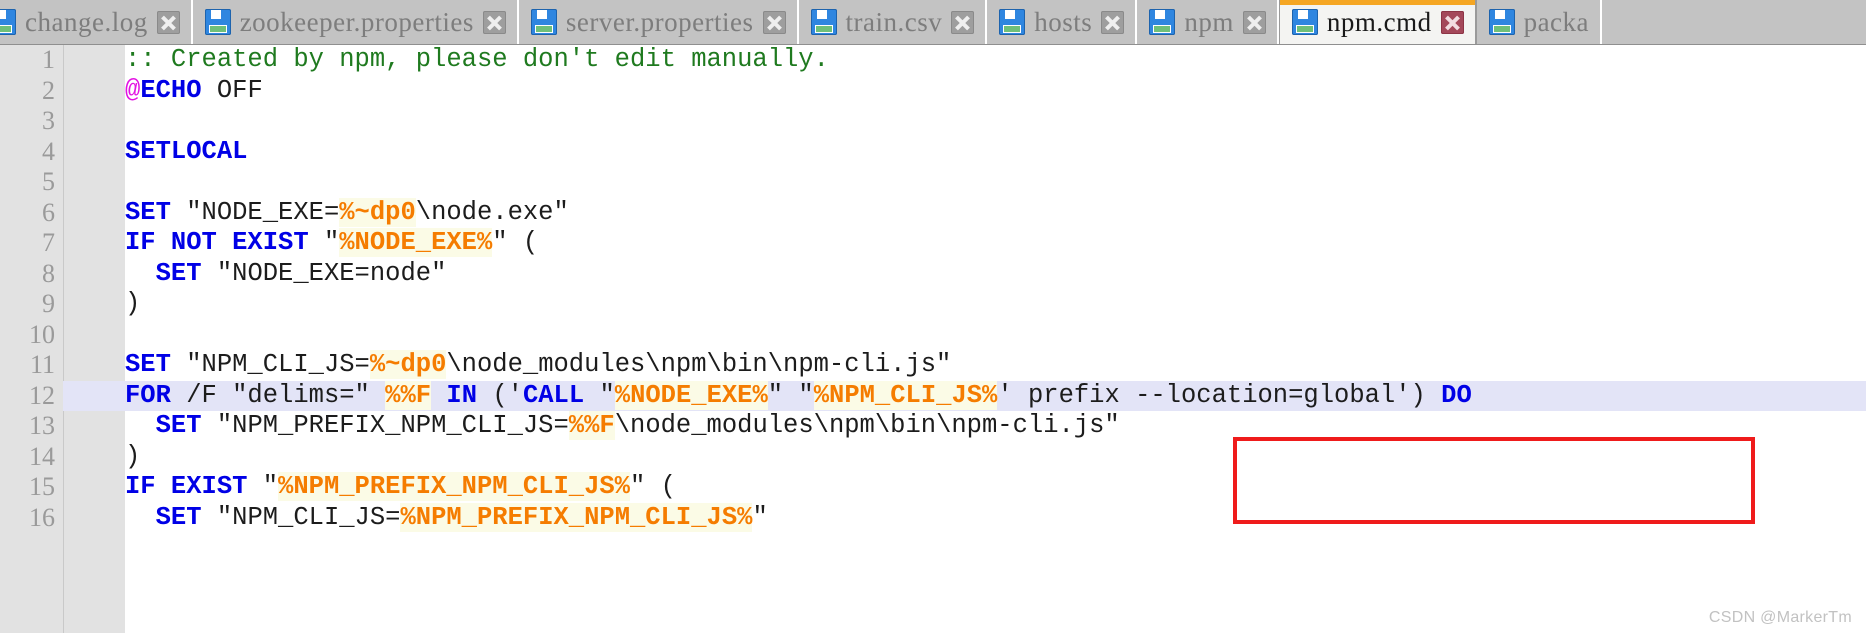  I want to click on line-number: 7, so click(48, 242).